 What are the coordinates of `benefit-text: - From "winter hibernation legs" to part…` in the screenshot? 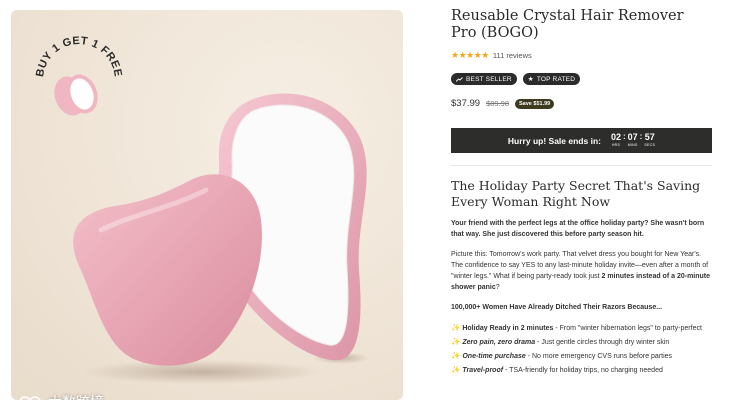 It's located at (627, 328).